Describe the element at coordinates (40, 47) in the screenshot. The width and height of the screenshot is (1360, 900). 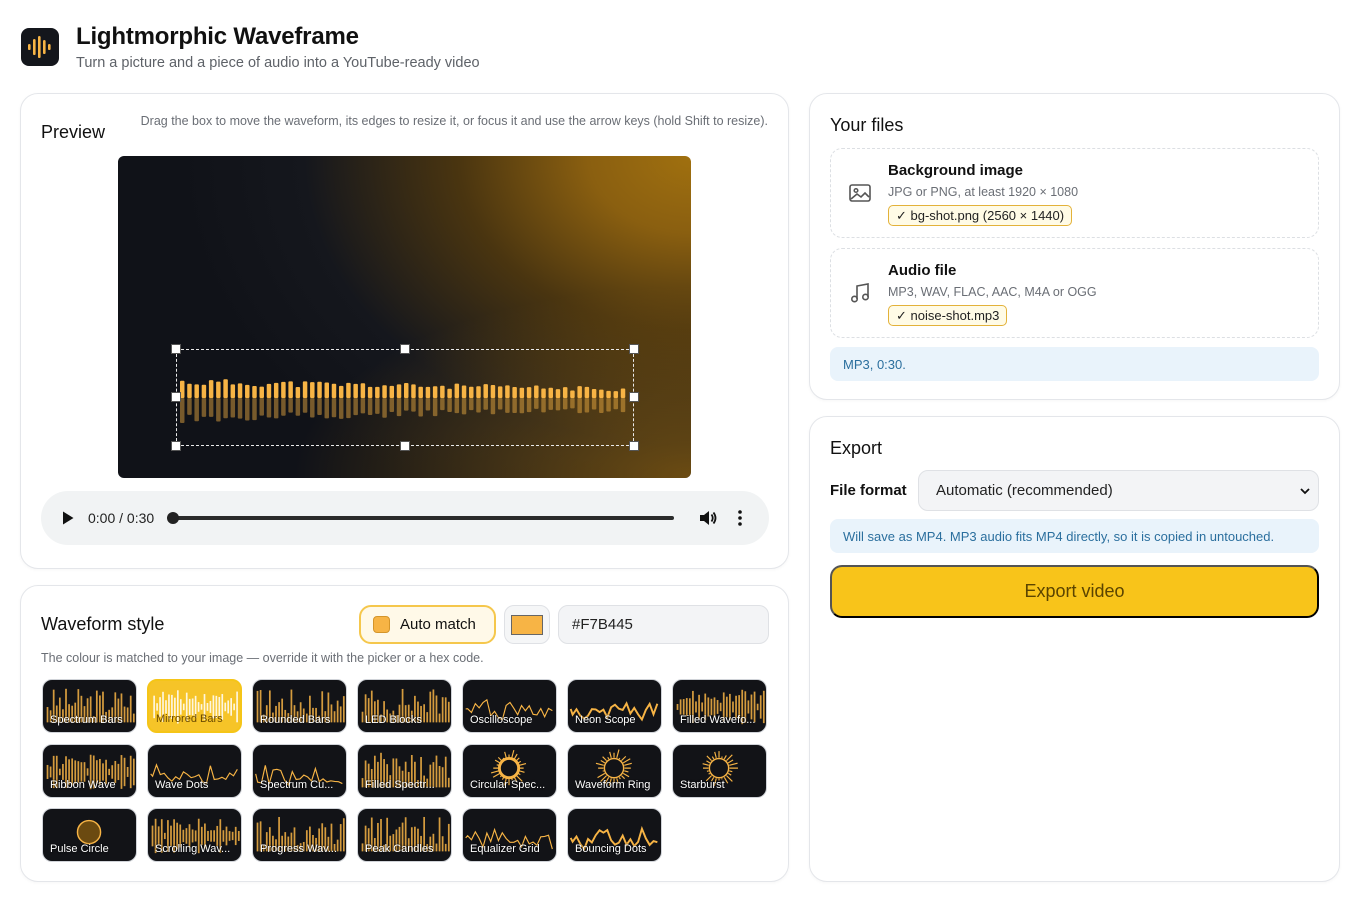
I see `waveform-logo-icon` at that location.